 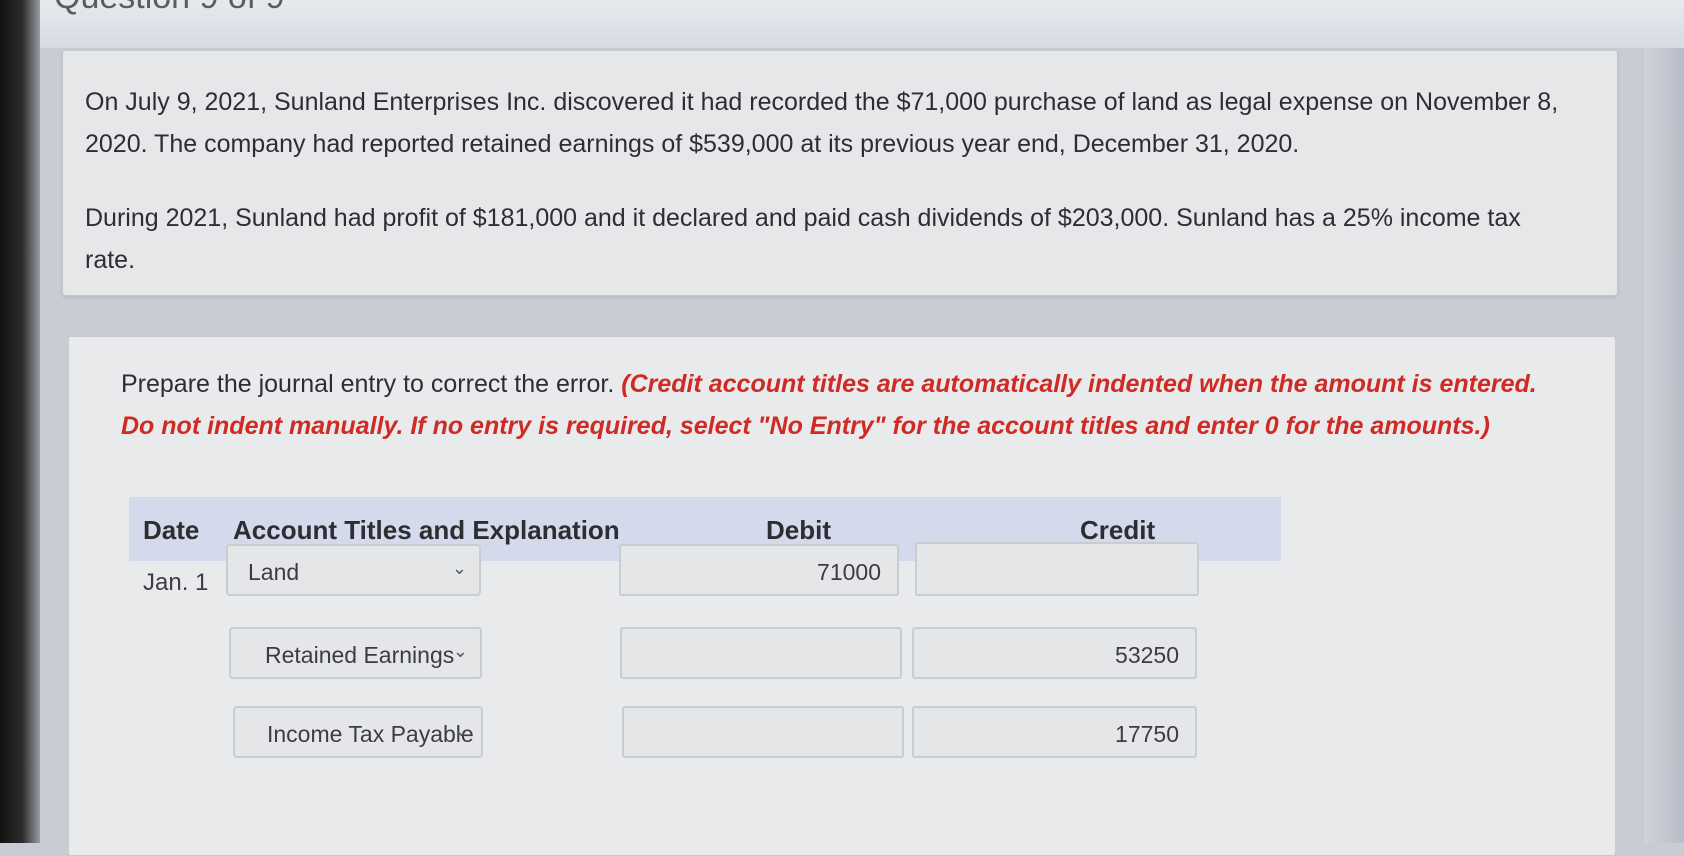 What do you see at coordinates (849, 572) in the screenshot?
I see `row-1-debit-value: 71000` at bounding box center [849, 572].